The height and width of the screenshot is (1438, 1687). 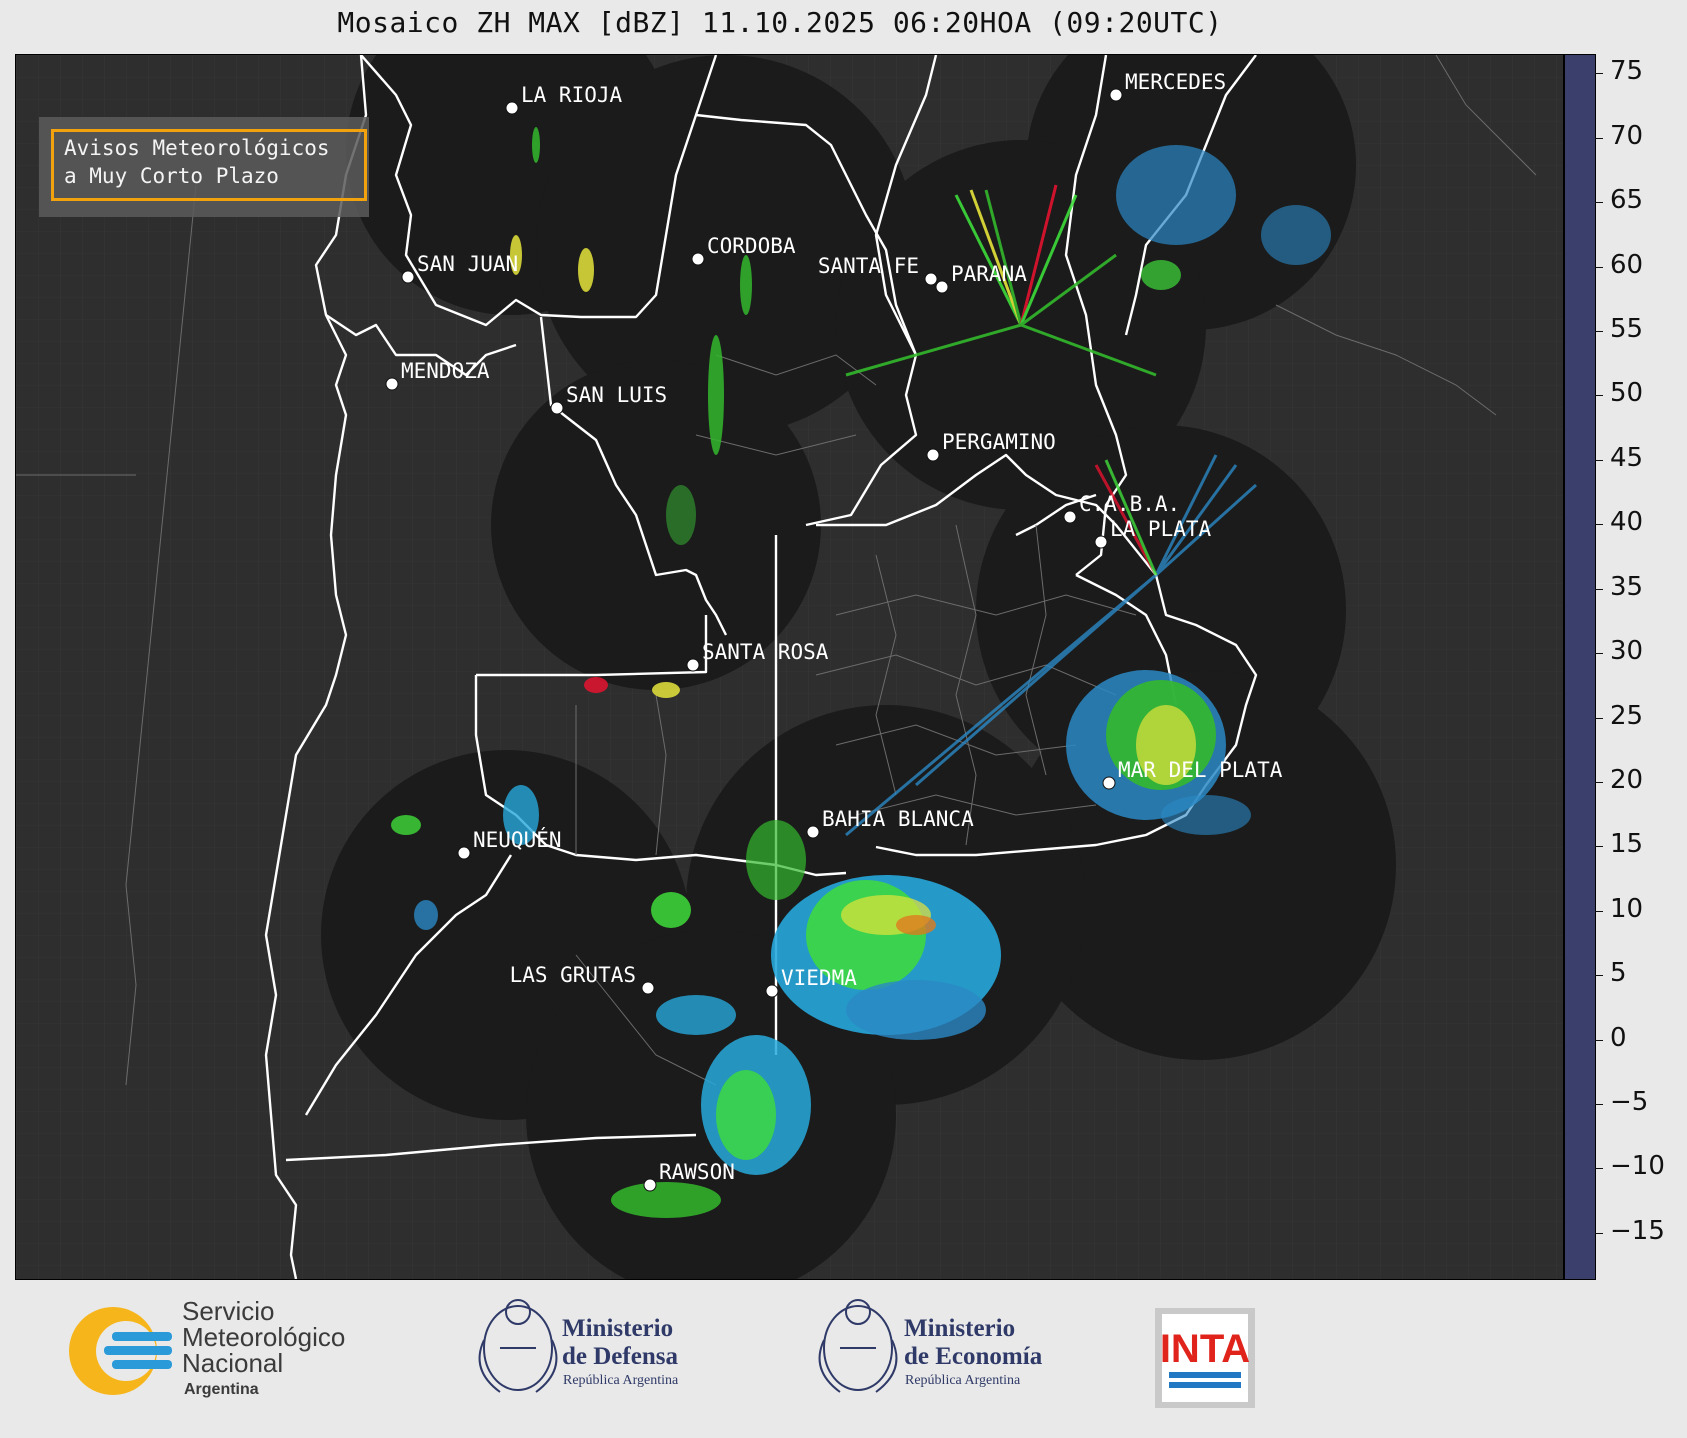 What do you see at coordinates (989, 274) in the screenshot?
I see `city-label-parana: PARANA` at bounding box center [989, 274].